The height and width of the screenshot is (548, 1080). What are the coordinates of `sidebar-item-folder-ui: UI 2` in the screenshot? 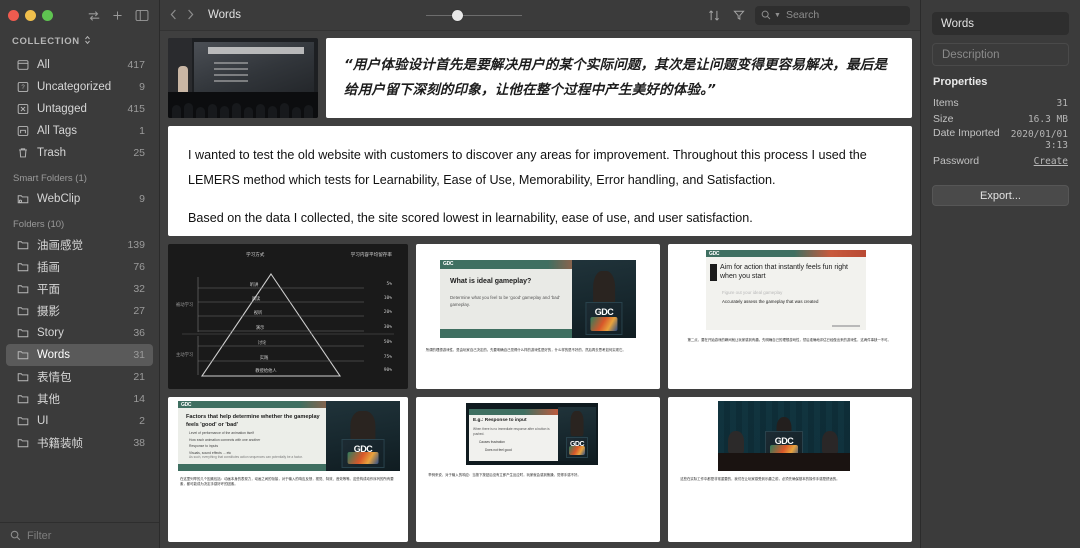 It's located at (79, 421).